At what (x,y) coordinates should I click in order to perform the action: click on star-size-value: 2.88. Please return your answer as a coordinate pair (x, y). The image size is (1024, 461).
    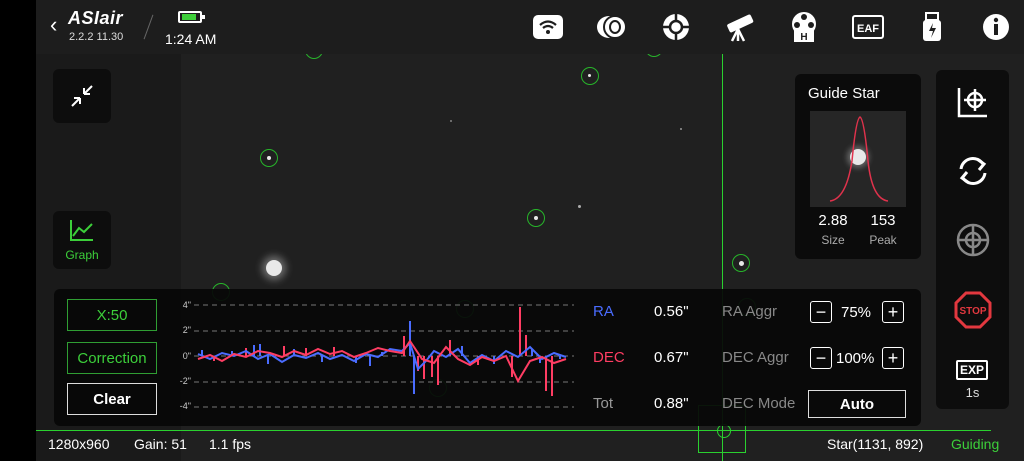
    Looking at the image, I should click on (833, 220).